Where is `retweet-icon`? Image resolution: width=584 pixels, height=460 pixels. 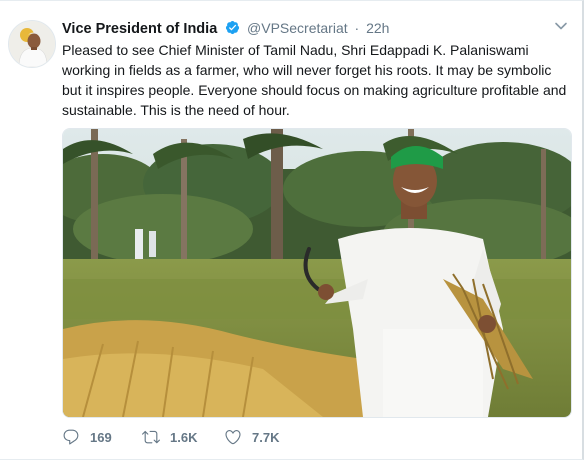 retweet-icon is located at coordinates (151, 437).